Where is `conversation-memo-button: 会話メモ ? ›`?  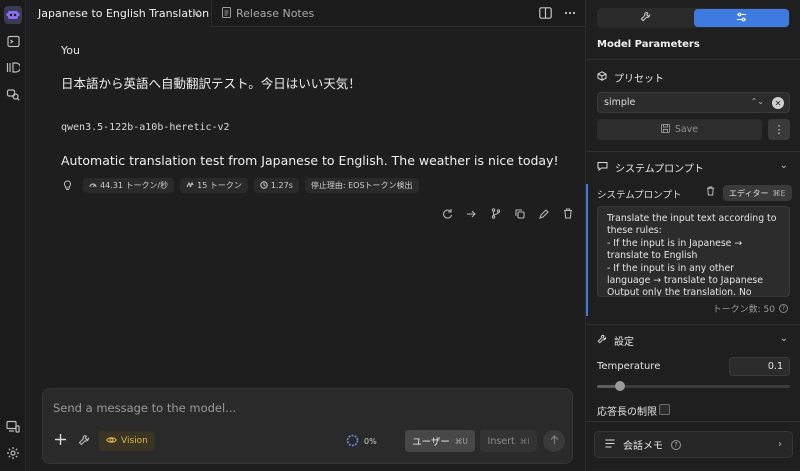 conversation-memo-button: 会話メモ ? › is located at coordinates (693, 444).